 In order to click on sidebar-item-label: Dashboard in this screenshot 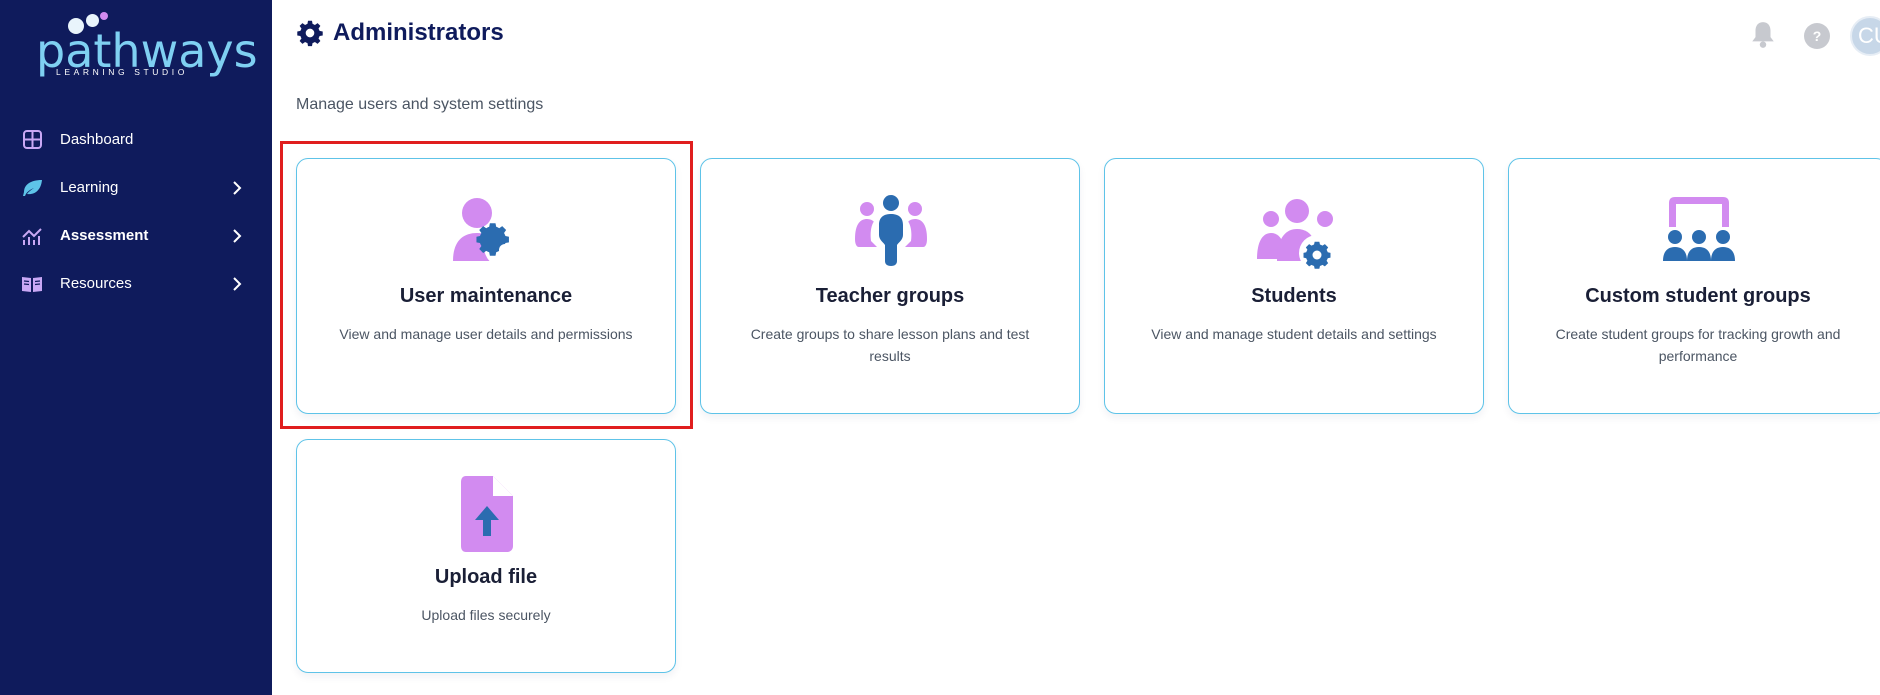, I will do `click(97, 139)`.